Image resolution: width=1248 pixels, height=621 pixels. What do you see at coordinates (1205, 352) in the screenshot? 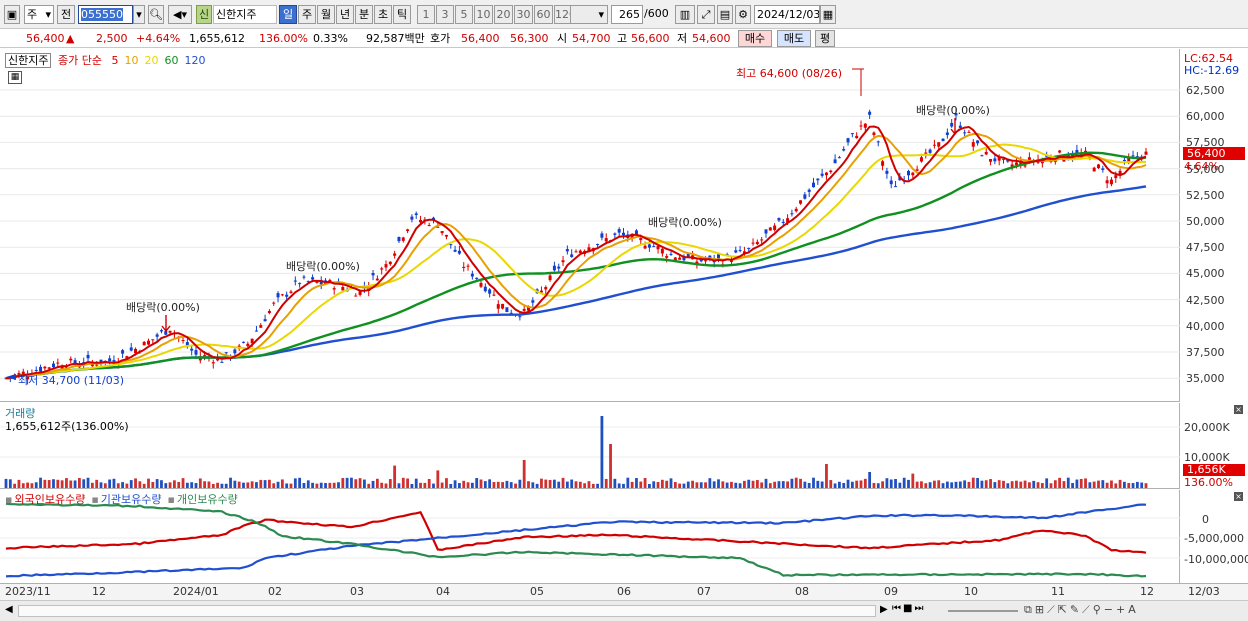
I see `price-tick-10: 37,500` at bounding box center [1205, 352].